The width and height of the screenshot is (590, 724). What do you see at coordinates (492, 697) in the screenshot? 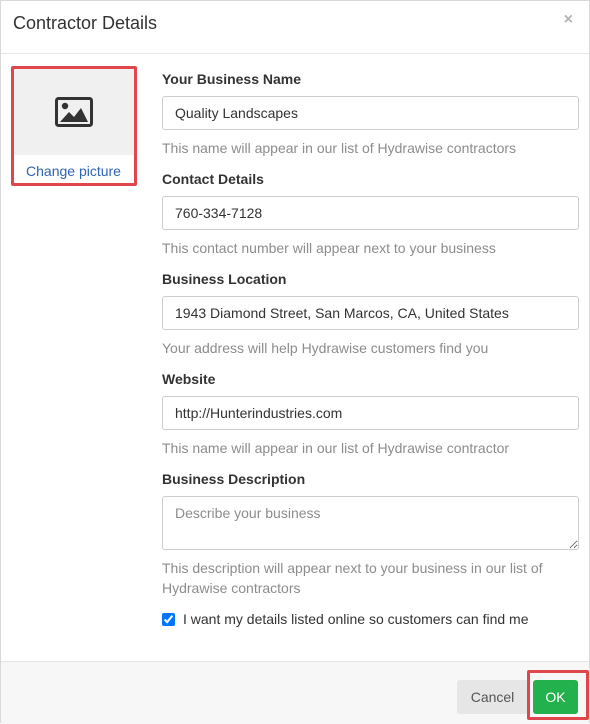
I see `cancel-button: Cancel` at bounding box center [492, 697].